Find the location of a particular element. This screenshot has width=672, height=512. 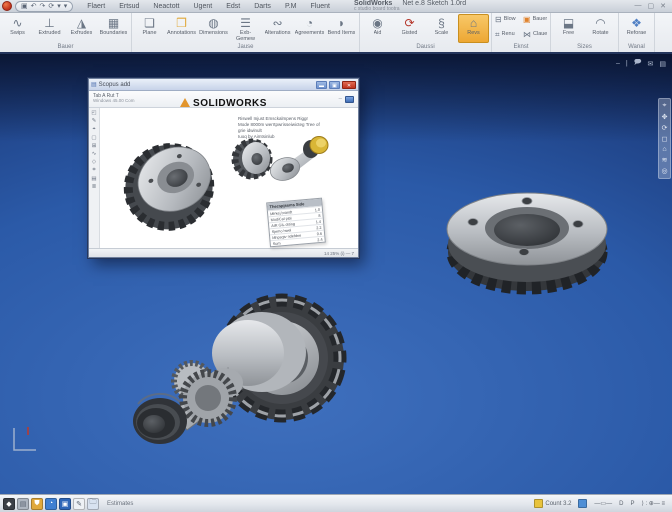

misc-indicator: ⟩ : ⊕— ≡ is located at coordinates (653, 503).